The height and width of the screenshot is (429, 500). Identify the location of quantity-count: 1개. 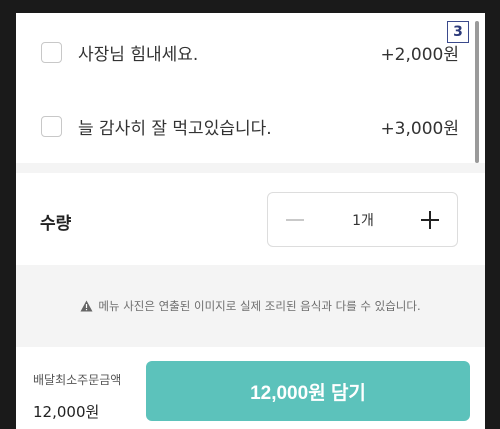
(363, 221).